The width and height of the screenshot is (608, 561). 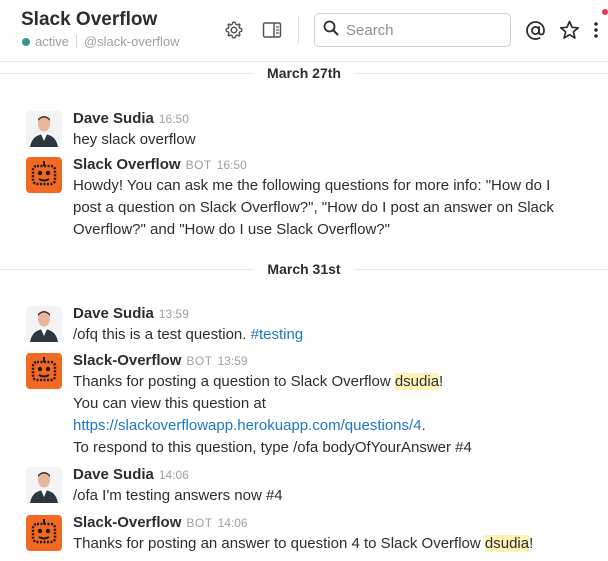 What do you see at coordinates (89, 20) in the screenshot?
I see `channel-title: Slack Overflow` at bounding box center [89, 20].